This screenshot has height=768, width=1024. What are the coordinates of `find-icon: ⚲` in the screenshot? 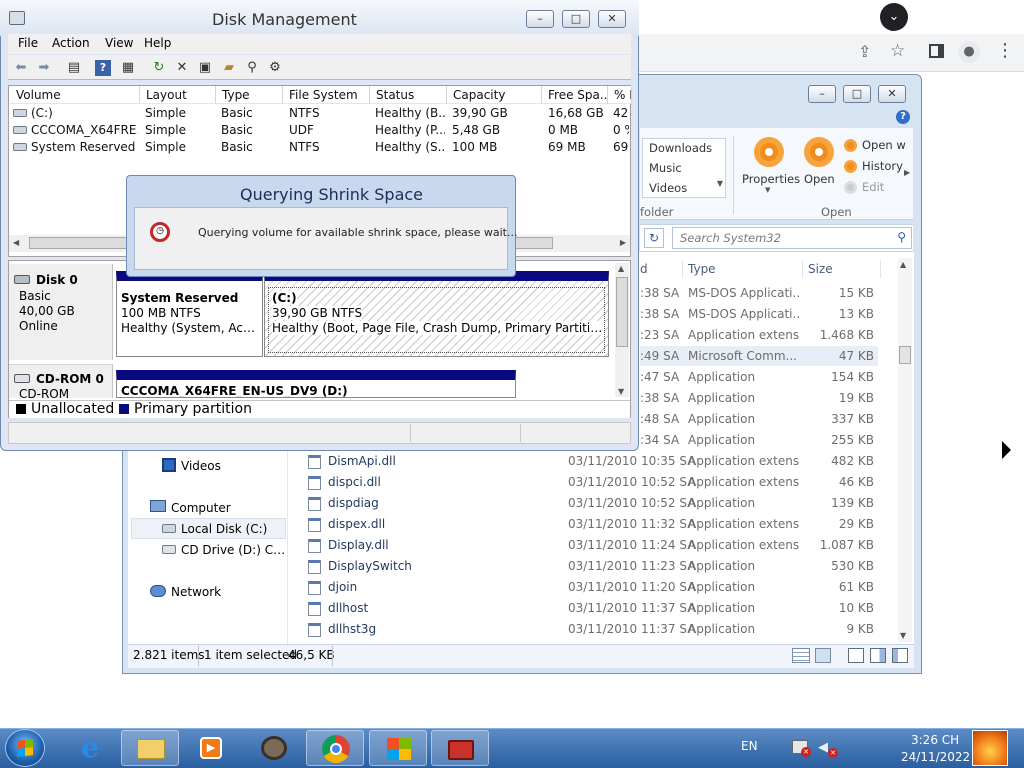 It's located at (252, 68).